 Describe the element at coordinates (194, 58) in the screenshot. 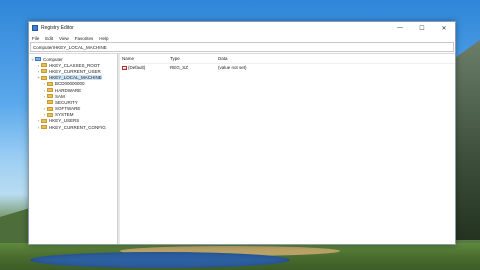

I see `column-header-type: Type` at that location.